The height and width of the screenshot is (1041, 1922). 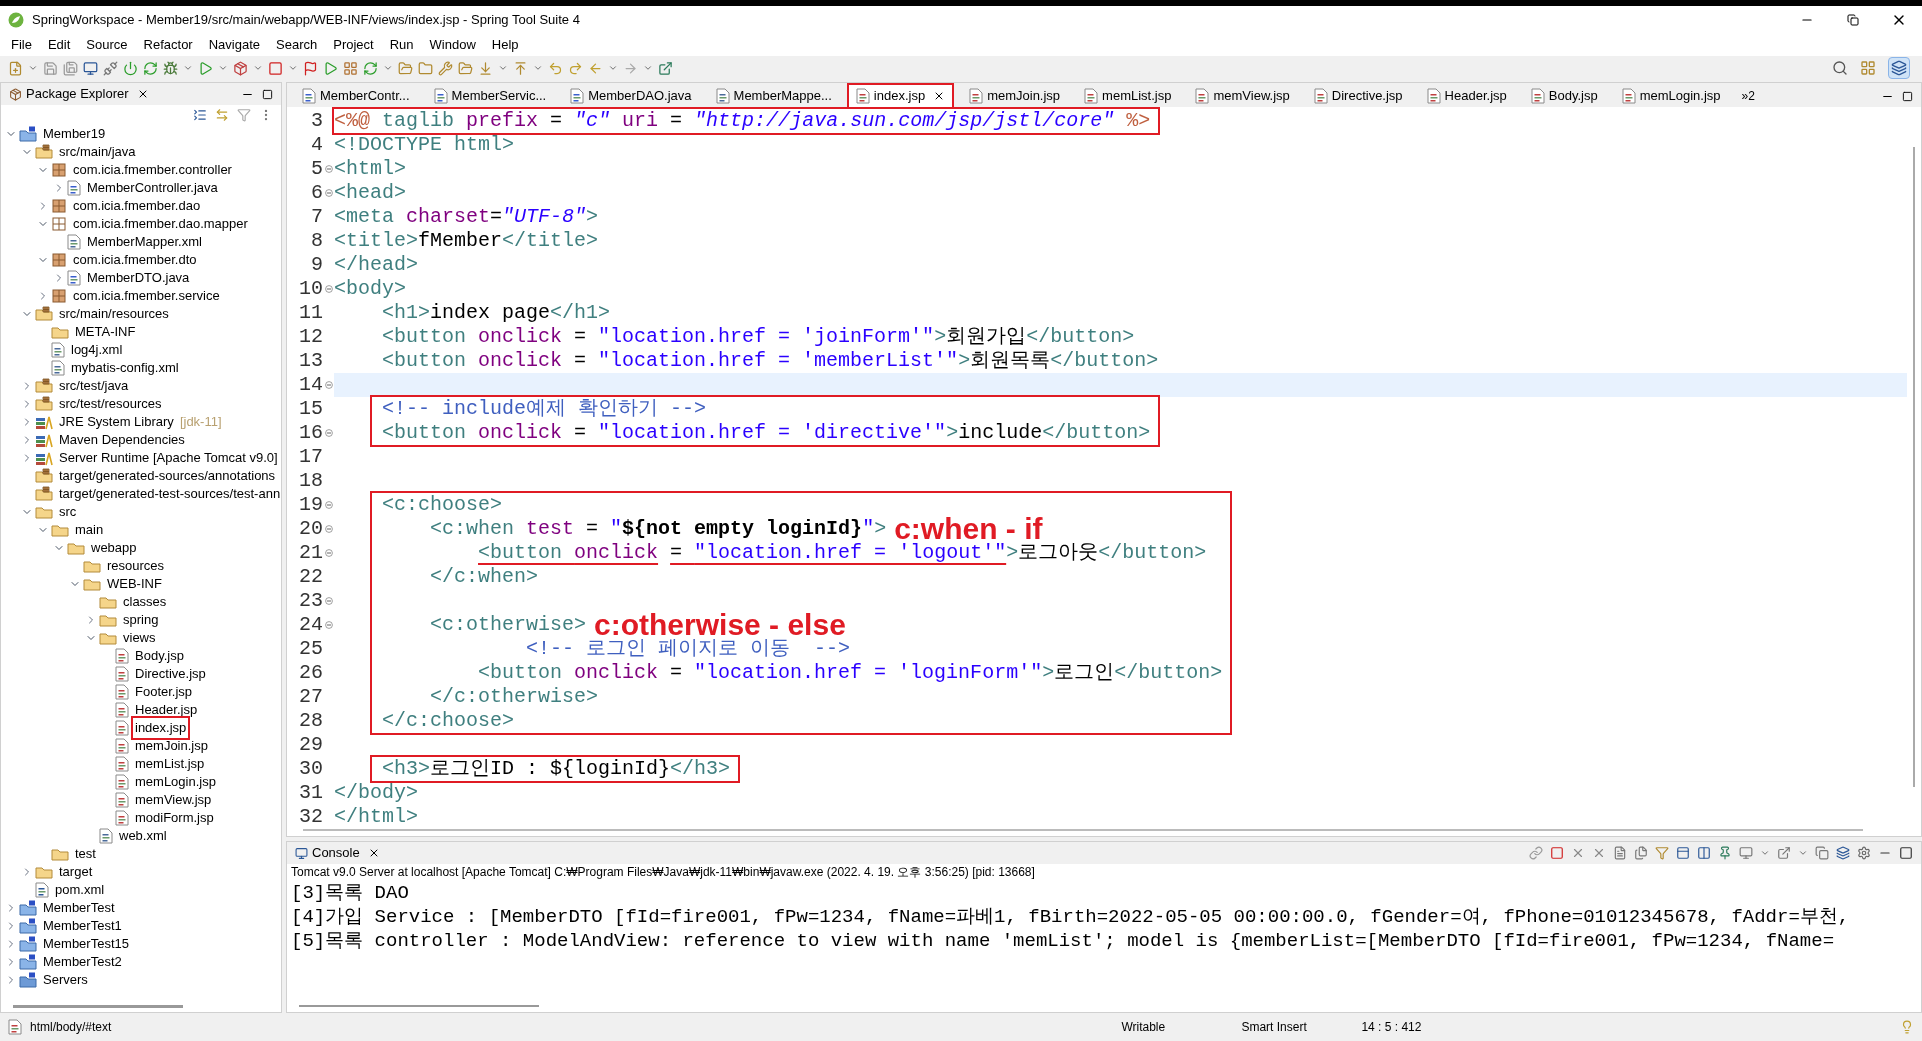 I want to click on console-tab: Console, so click(x=337, y=853).